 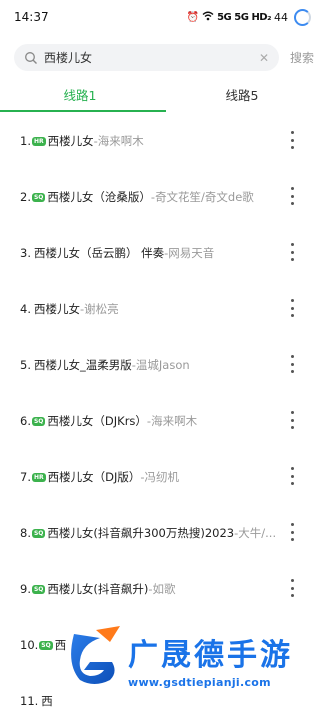 What do you see at coordinates (25, 365) in the screenshot?
I see `song-index: 5.` at bounding box center [25, 365].